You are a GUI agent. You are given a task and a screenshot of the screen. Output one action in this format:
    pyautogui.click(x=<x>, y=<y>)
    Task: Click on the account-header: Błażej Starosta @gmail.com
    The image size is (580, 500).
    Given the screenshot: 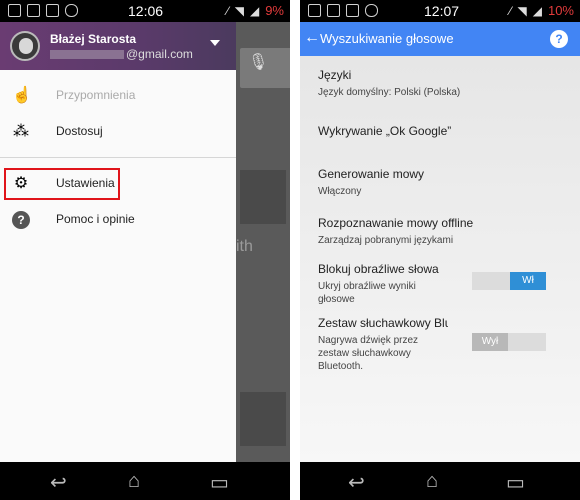 What is the action you would take?
    pyautogui.click(x=118, y=46)
    